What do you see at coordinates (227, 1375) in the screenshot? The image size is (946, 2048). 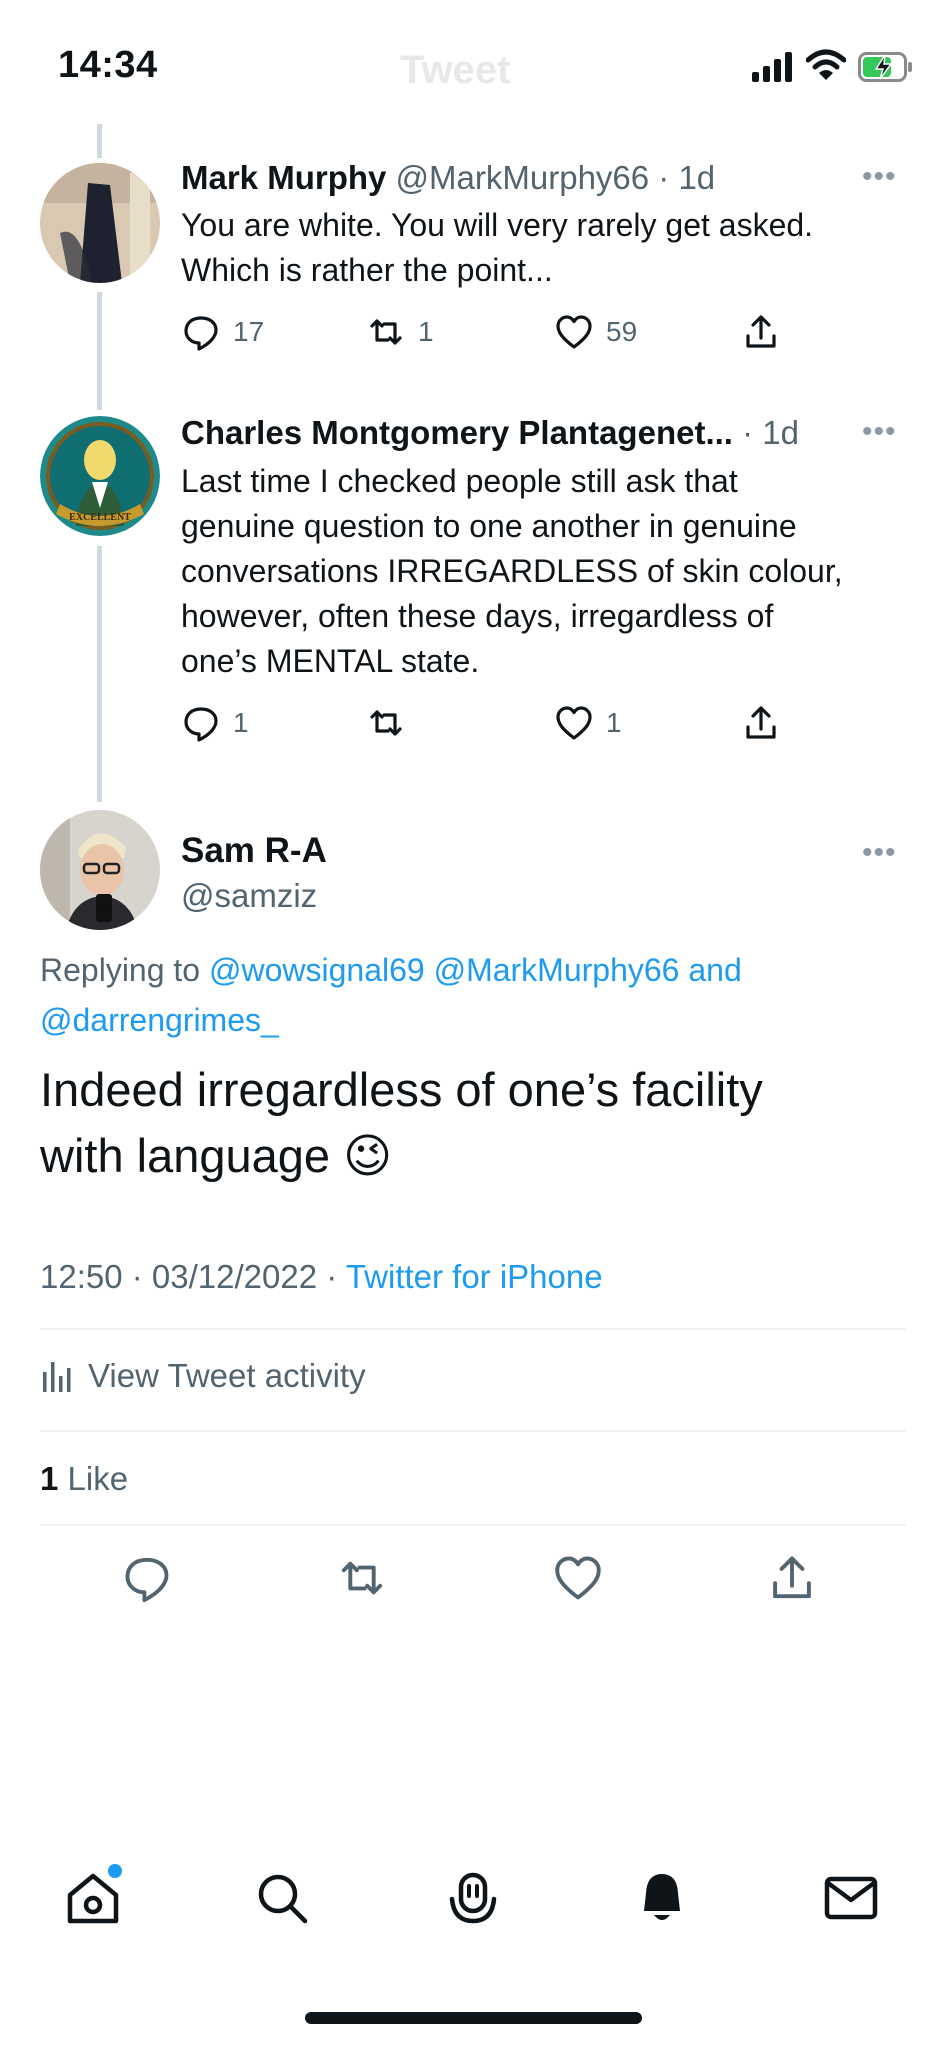 I see `view-activity-label: View Tweet activity` at bounding box center [227, 1375].